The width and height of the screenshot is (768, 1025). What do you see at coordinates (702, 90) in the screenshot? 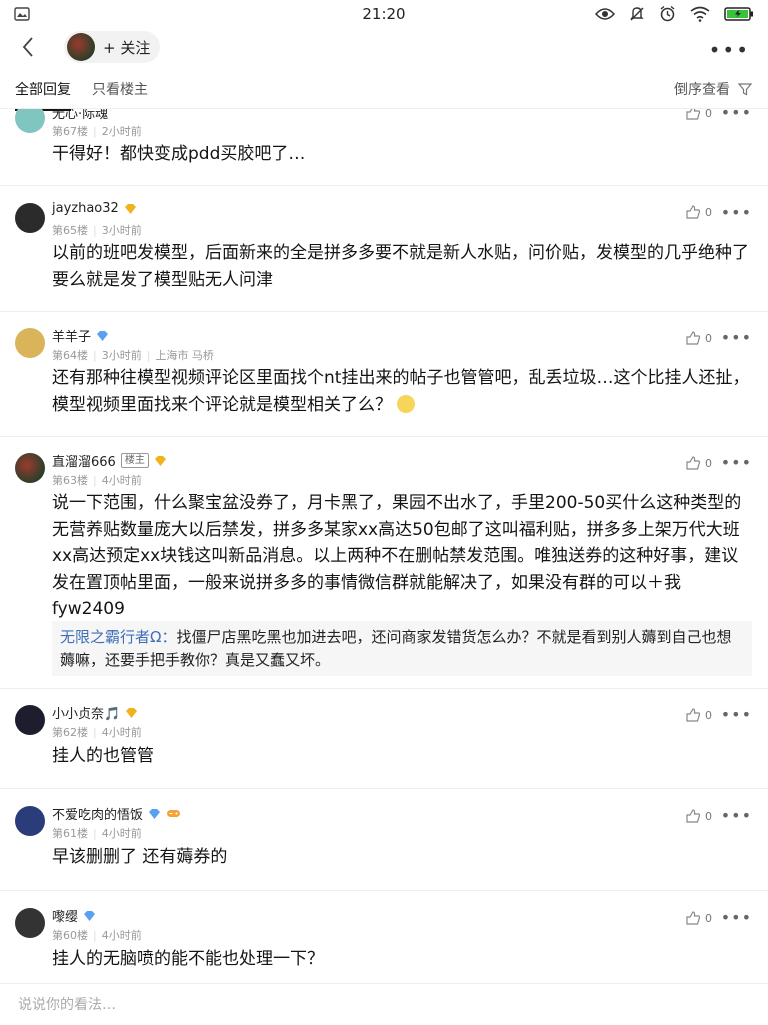
I see `reverse-order-label: 倒序查看` at bounding box center [702, 90].